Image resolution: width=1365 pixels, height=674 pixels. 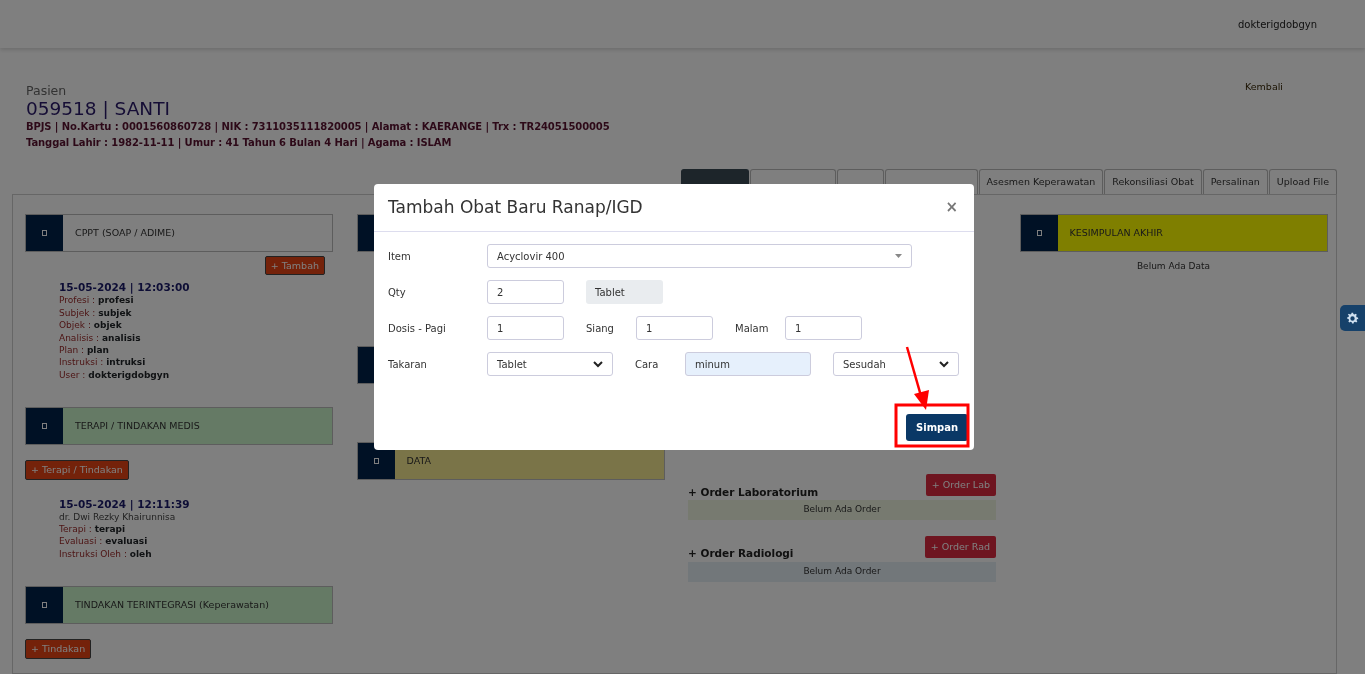 I want to click on field-label: Cara, so click(x=647, y=364).